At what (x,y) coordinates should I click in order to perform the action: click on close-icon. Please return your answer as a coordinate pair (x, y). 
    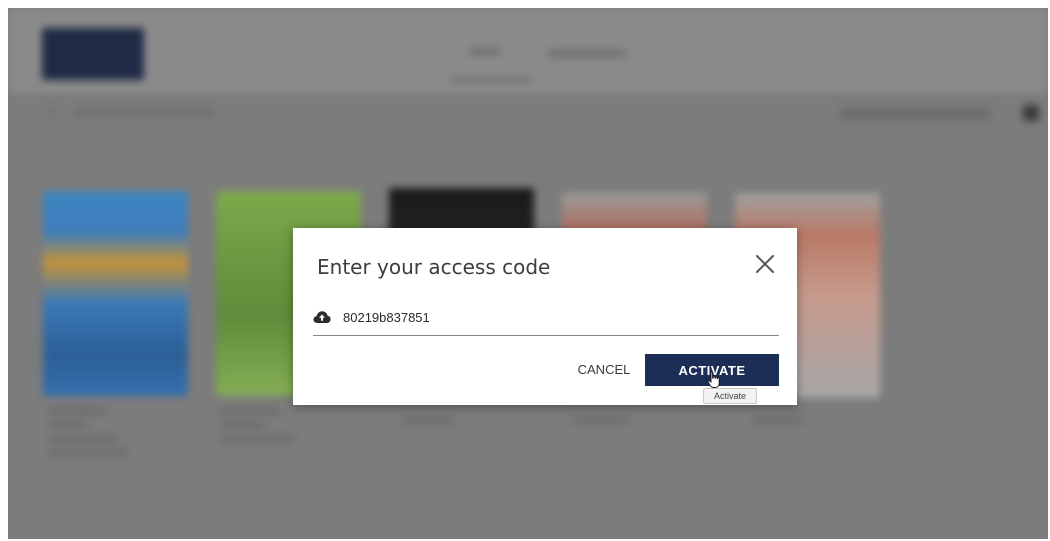
    Looking at the image, I should click on (765, 264).